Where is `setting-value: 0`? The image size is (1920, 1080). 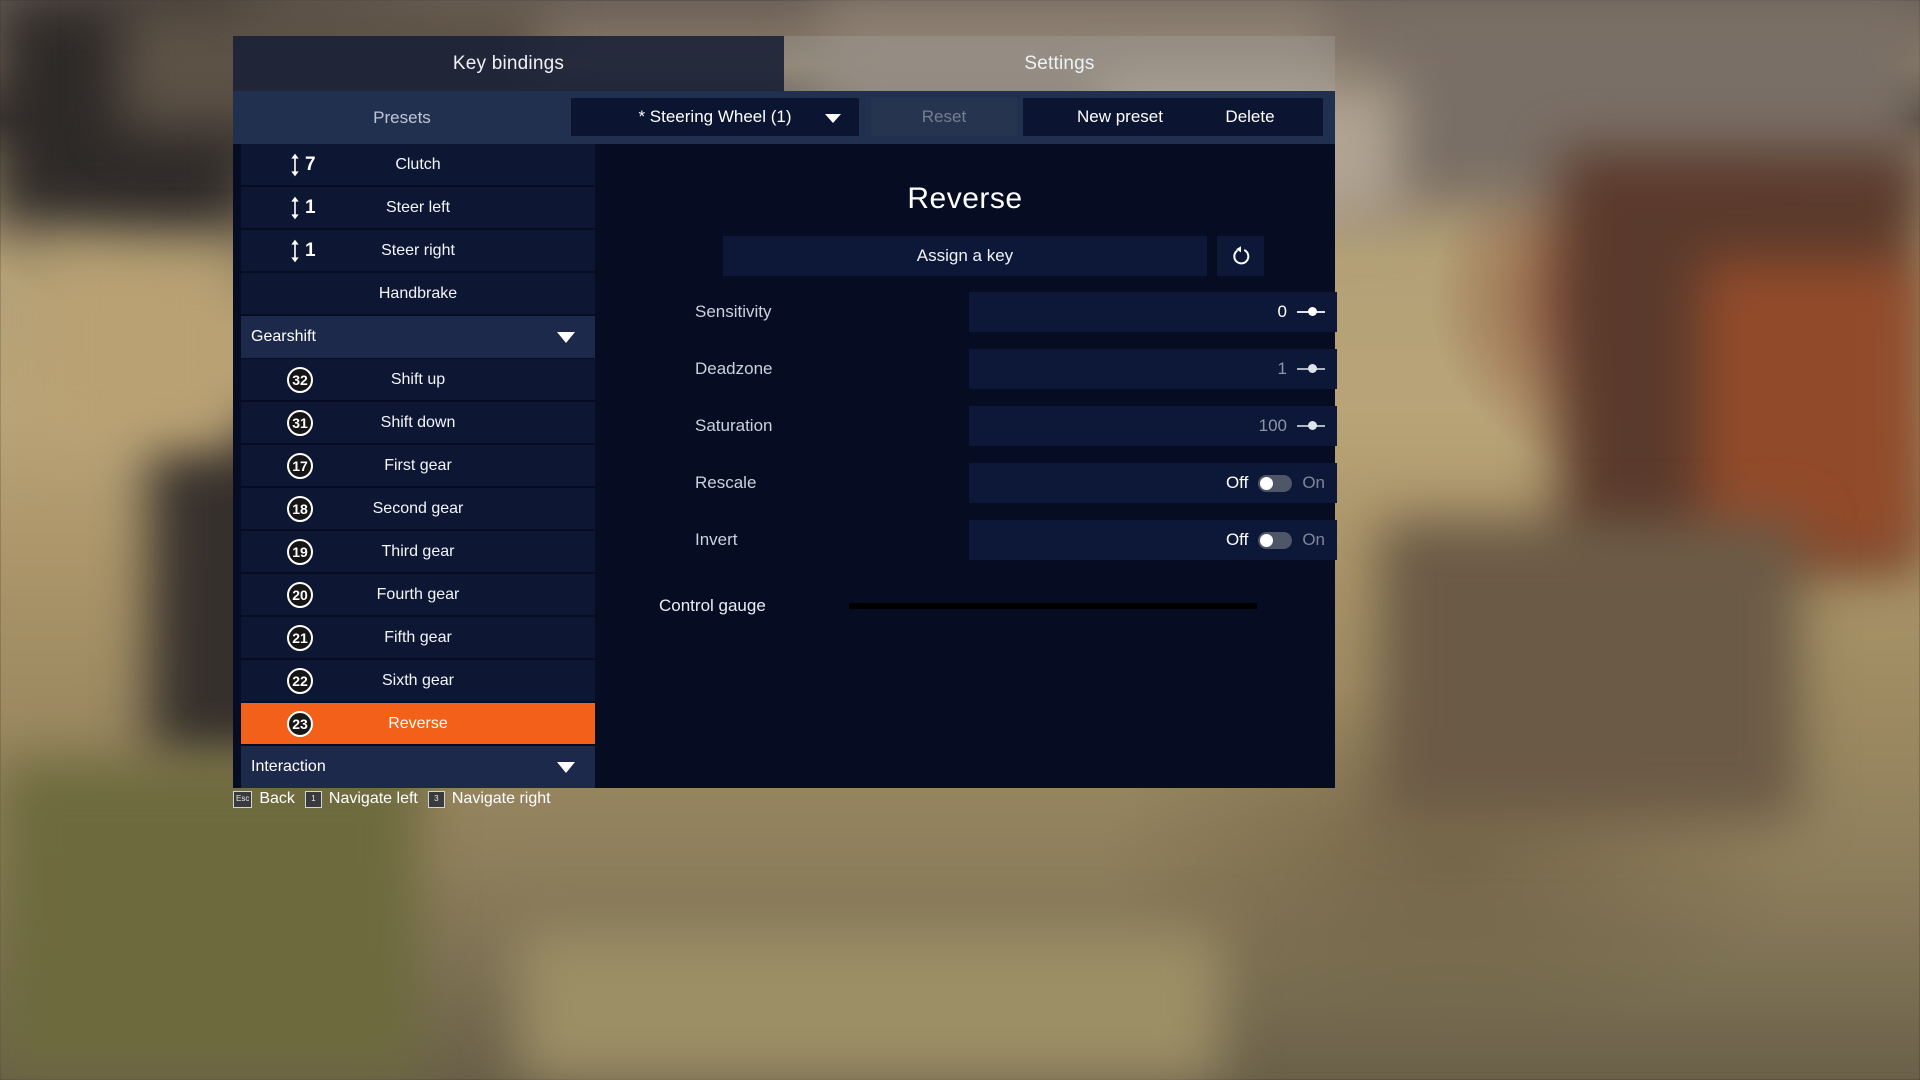 setting-value: 0 is located at coordinates (1282, 311).